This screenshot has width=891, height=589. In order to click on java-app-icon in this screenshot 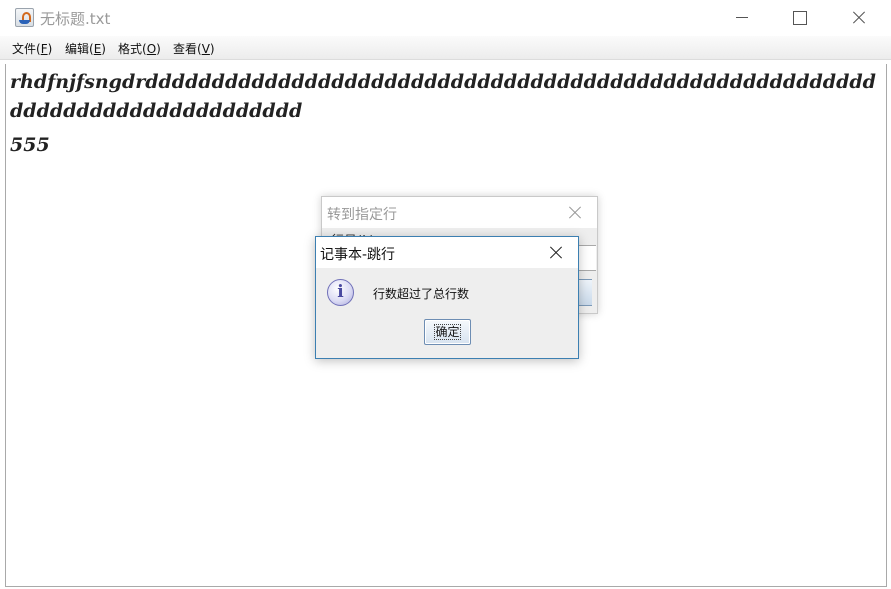, I will do `click(24, 17)`.